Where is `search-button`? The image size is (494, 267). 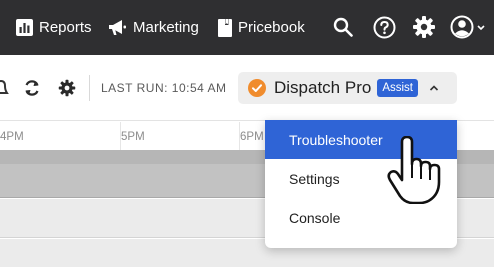 search-button is located at coordinates (343, 27).